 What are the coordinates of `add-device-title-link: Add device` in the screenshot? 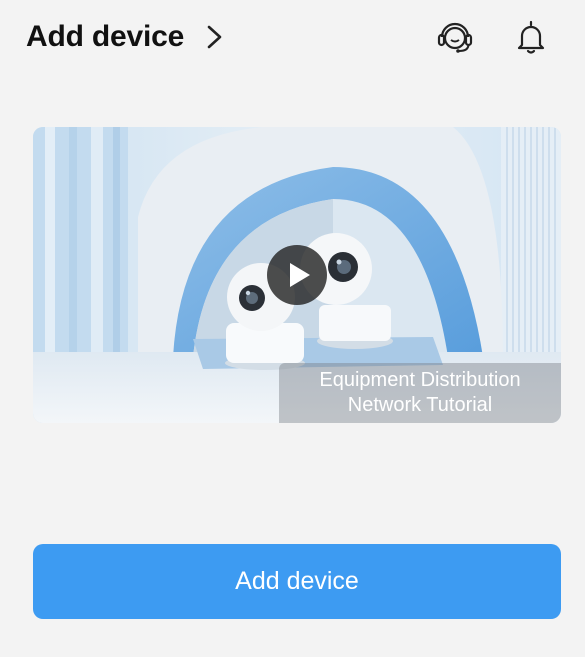 It's located at (125, 37).